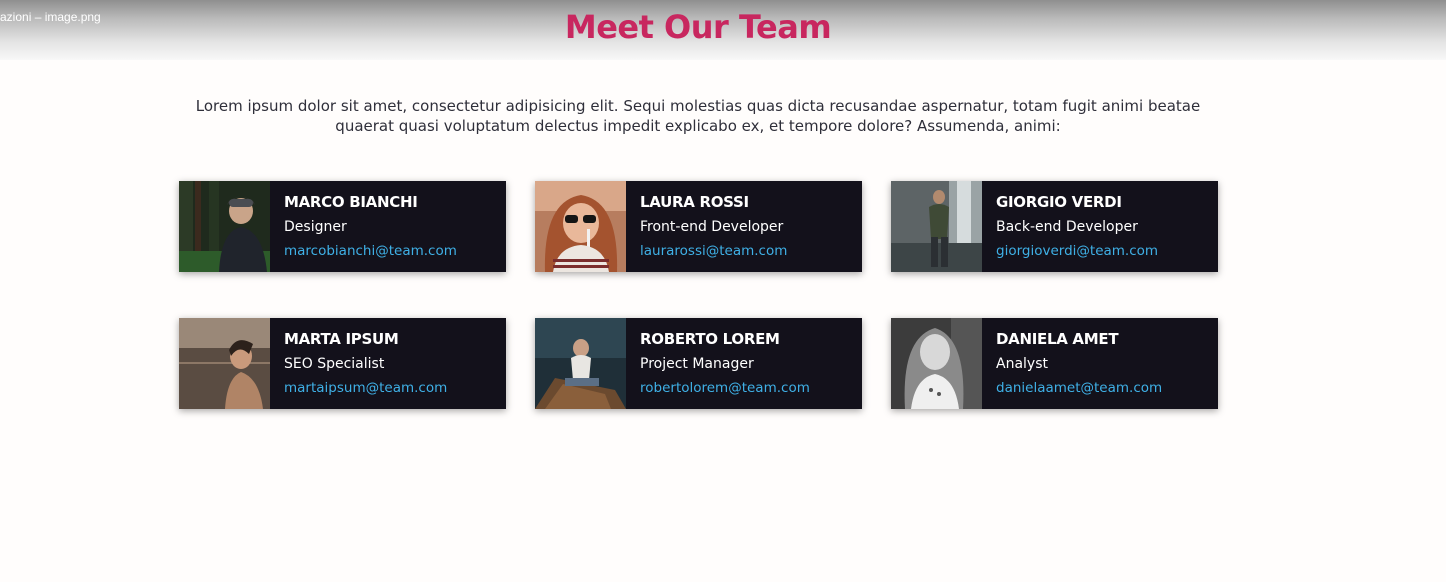 This screenshot has height=582, width=1446. I want to click on member-email-link: martaipsum@team.com, so click(365, 388).